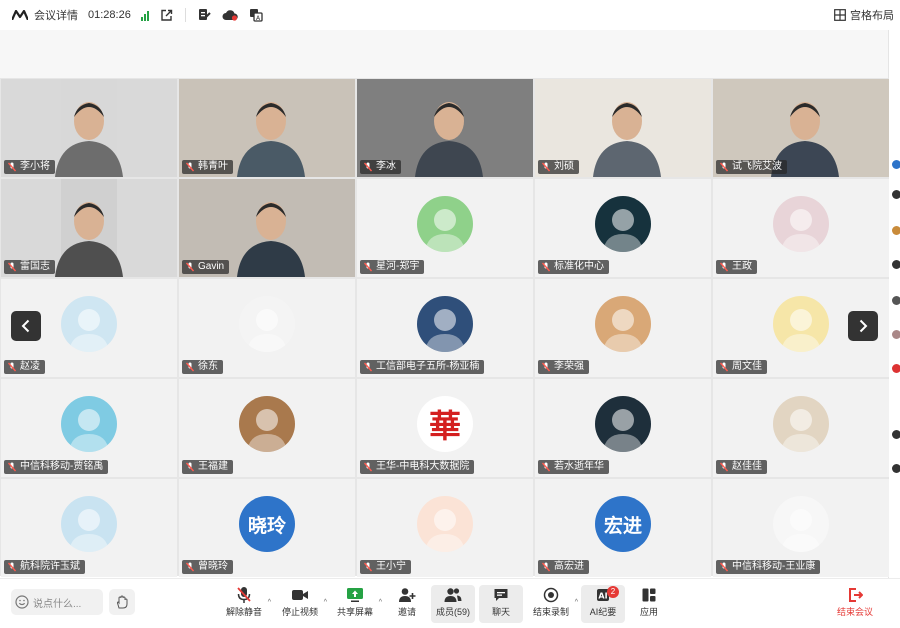  Describe the element at coordinates (501, 604) in the screenshot. I see `chat-button: 聊天` at that location.